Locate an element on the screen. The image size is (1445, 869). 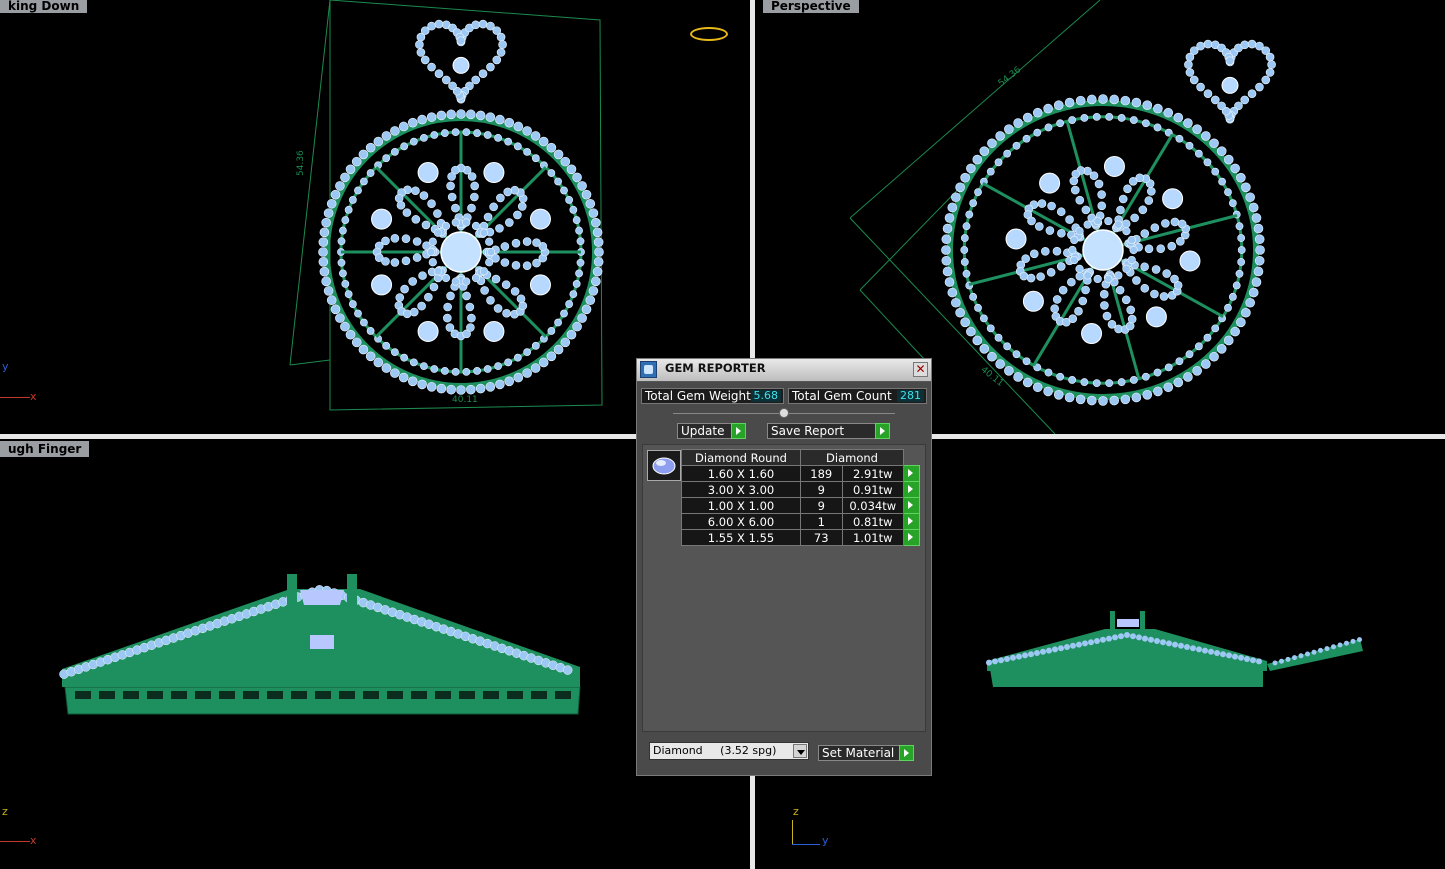
total-gem-weight: Total Gem Weight 5.68 is located at coordinates (712, 396).